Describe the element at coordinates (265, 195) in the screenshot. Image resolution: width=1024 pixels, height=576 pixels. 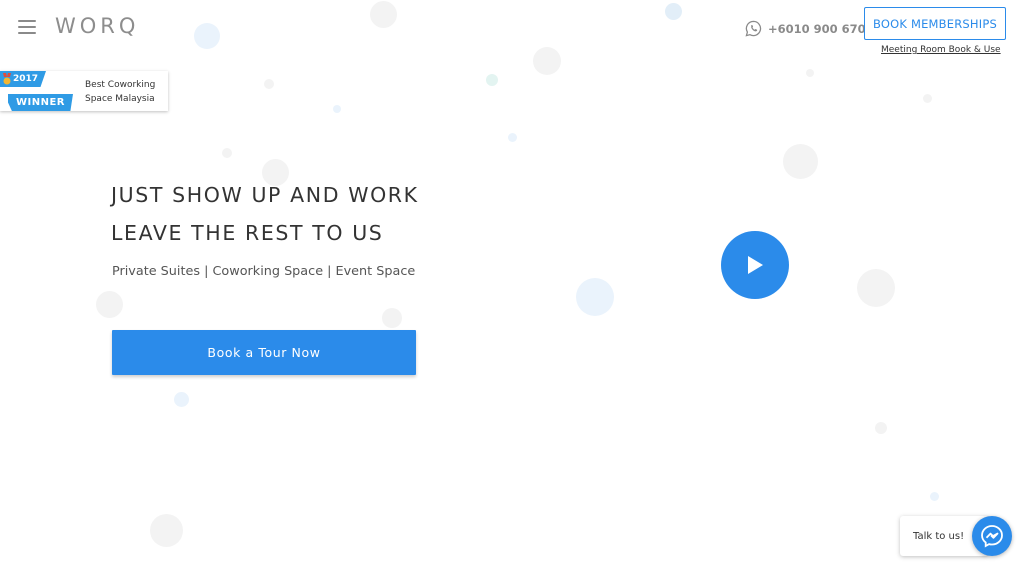
I see `headline-line-1: JUST SHOW UP AND WORK` at that location.